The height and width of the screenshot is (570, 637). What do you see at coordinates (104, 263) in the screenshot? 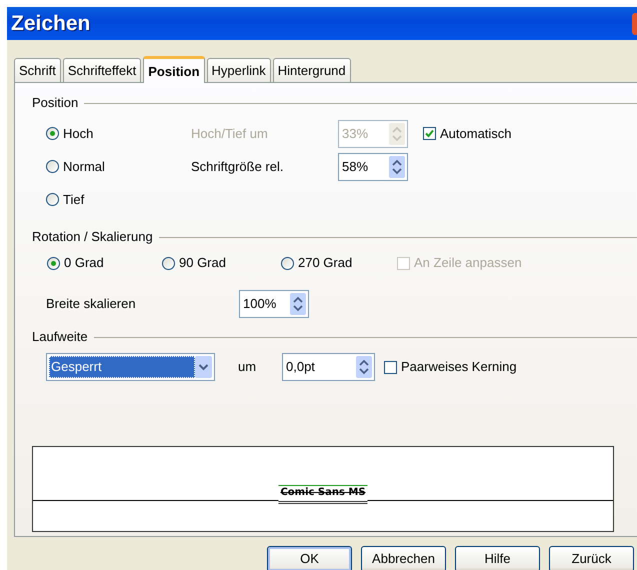
I see `radio-option: 0 Grad` at bounding box center [104, 263].